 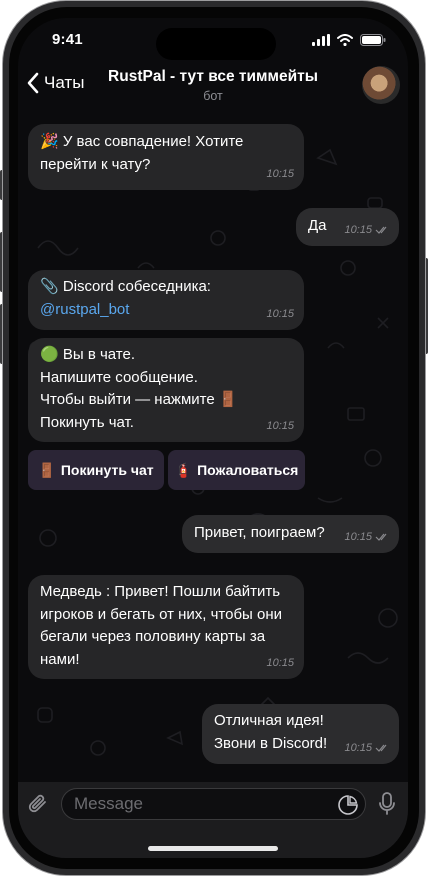 What do you see at coordinates (373, 40) in the screenshot?
I see `battery-icon` at bounding box center [373, 40].